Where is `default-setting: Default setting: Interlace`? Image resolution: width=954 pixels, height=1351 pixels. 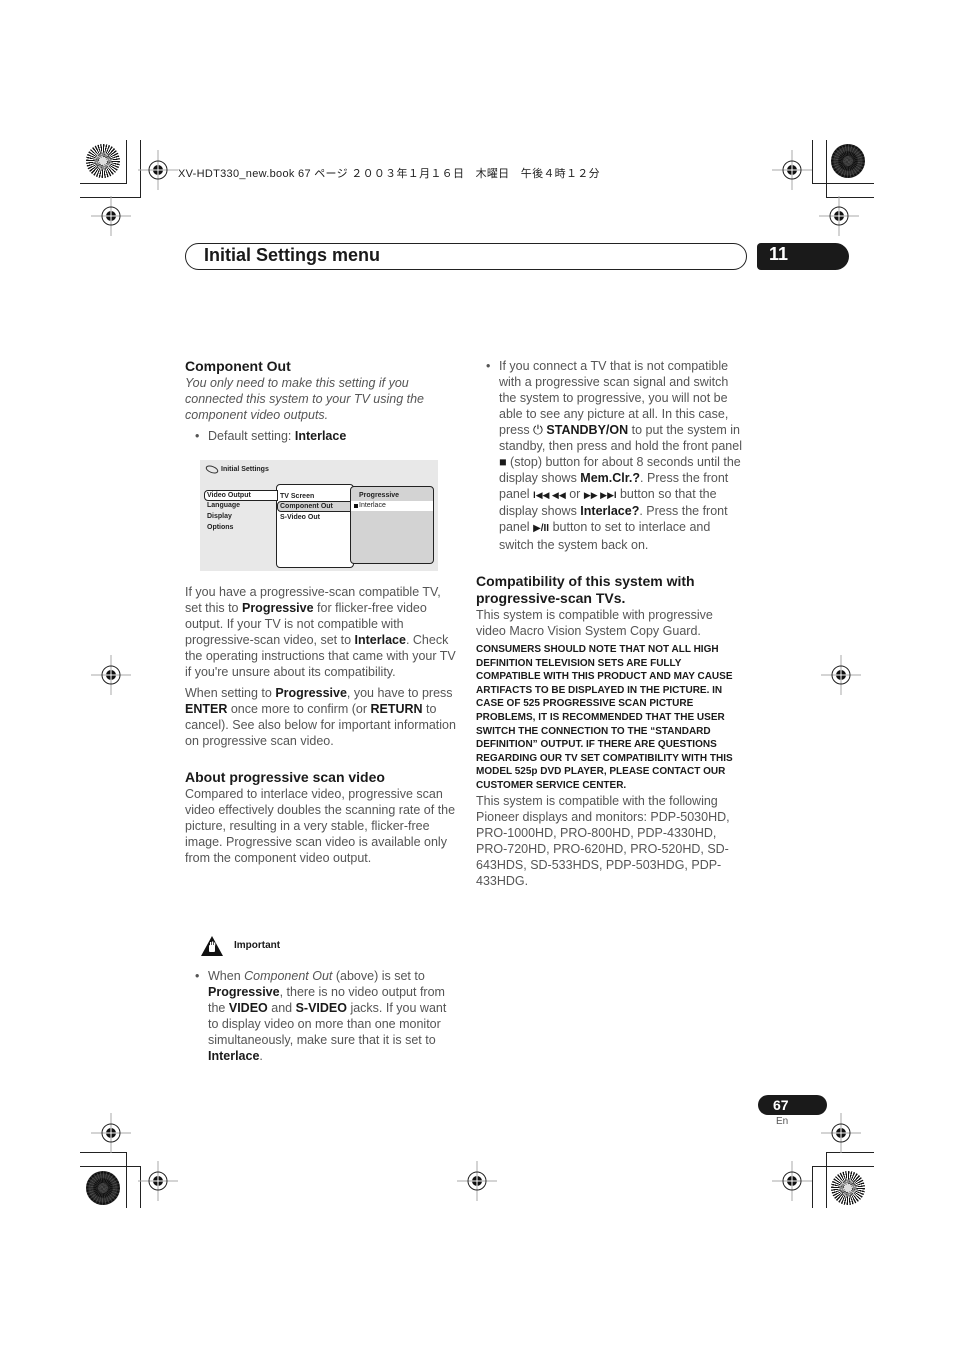 default-setting: Default setting: Interlace is located at coordinates (320, 436).